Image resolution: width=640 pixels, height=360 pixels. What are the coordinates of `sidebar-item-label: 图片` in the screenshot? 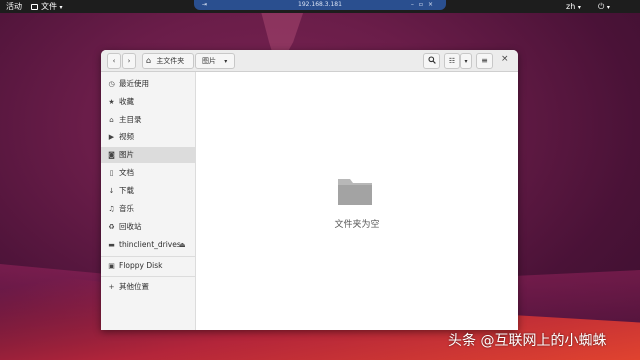 It's located at (126, 154).